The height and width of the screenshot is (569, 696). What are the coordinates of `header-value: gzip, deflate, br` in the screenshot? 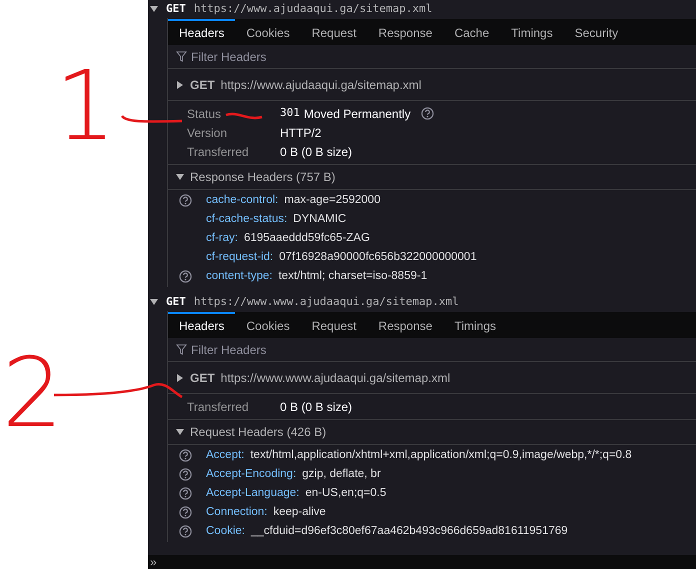 It's located at (341, 474).